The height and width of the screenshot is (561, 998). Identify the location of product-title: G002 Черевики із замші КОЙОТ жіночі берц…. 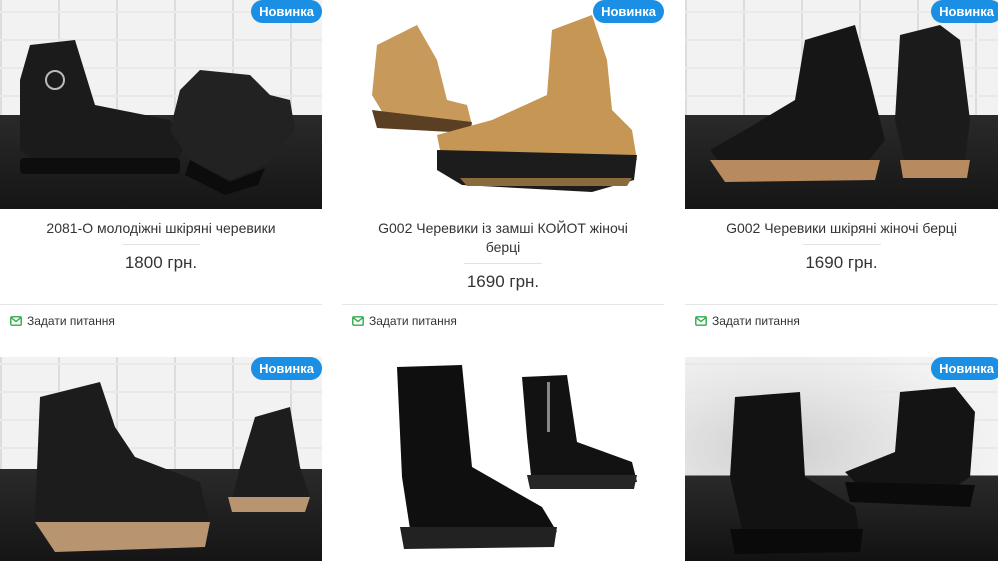
(503, 238).